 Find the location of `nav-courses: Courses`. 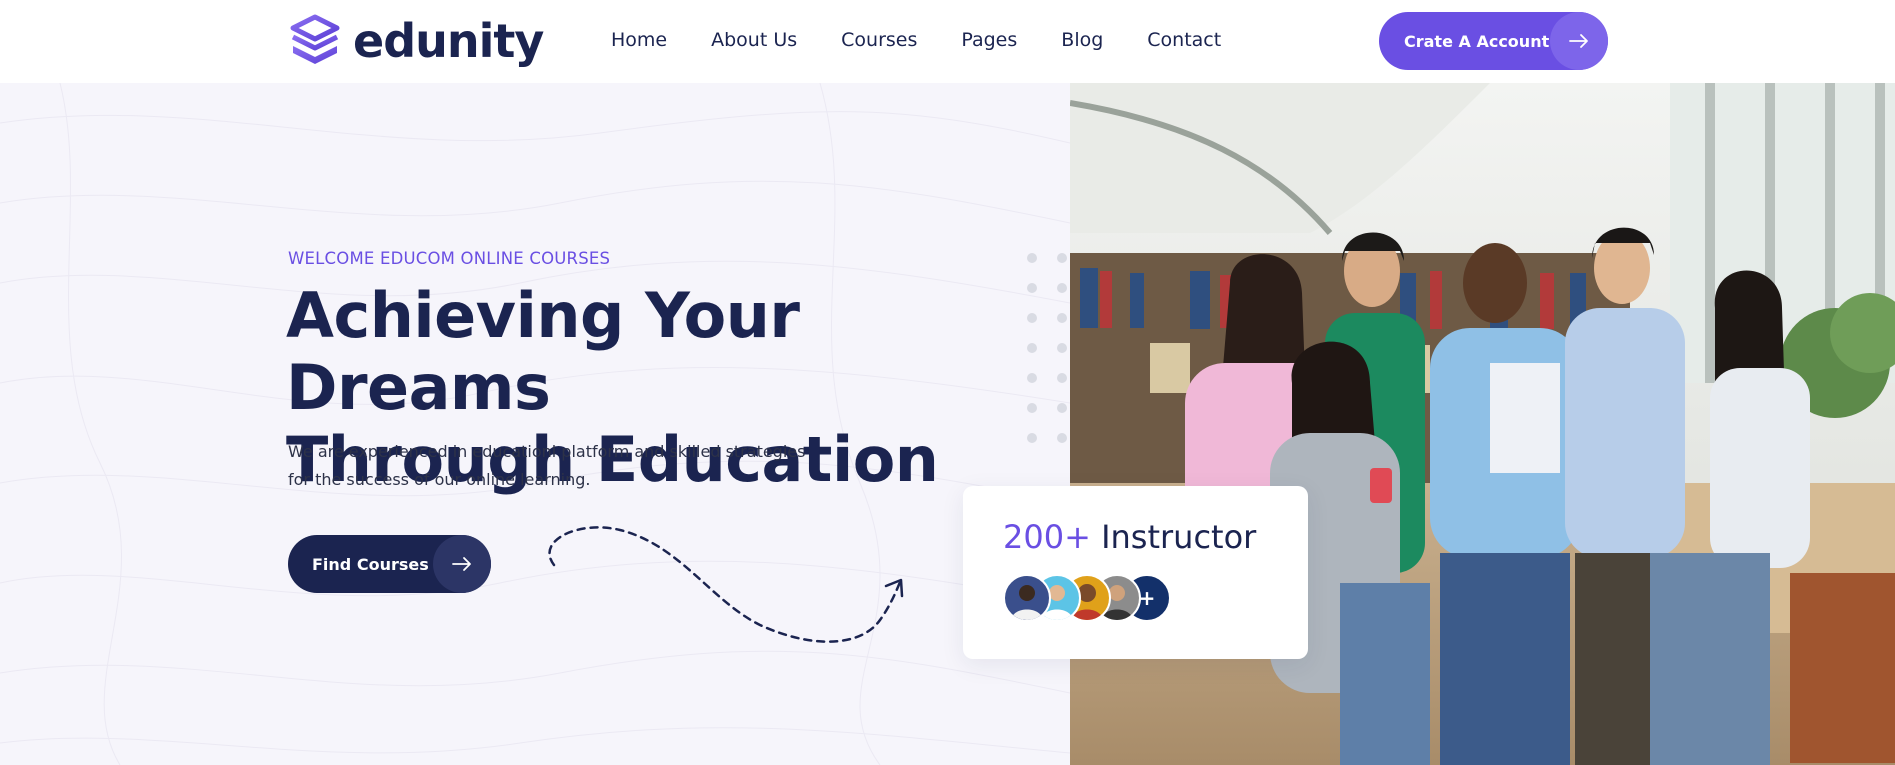

nav-courses: Courses is located at coordinates (879, 40).